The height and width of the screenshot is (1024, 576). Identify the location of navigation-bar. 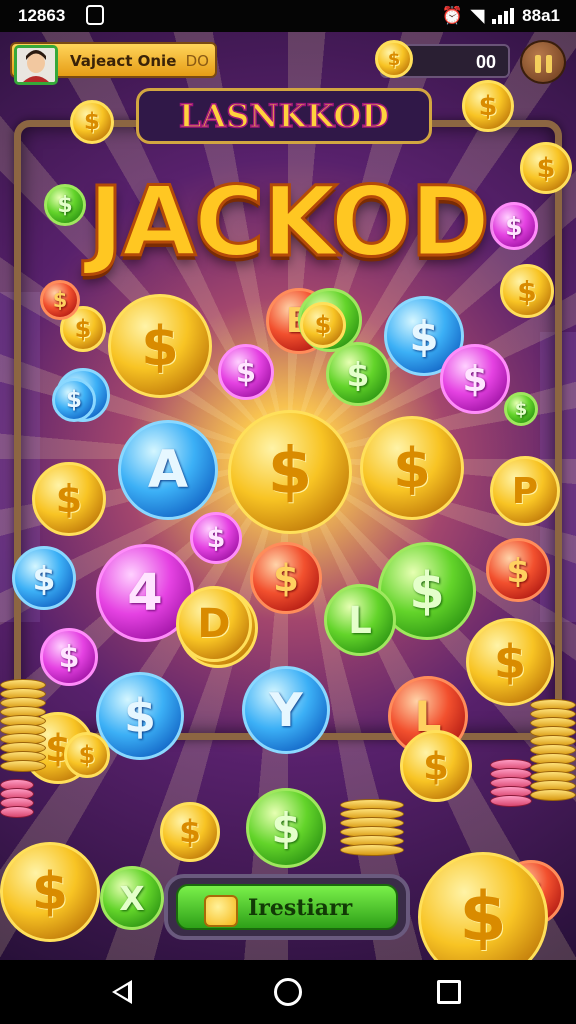
(288, 992).